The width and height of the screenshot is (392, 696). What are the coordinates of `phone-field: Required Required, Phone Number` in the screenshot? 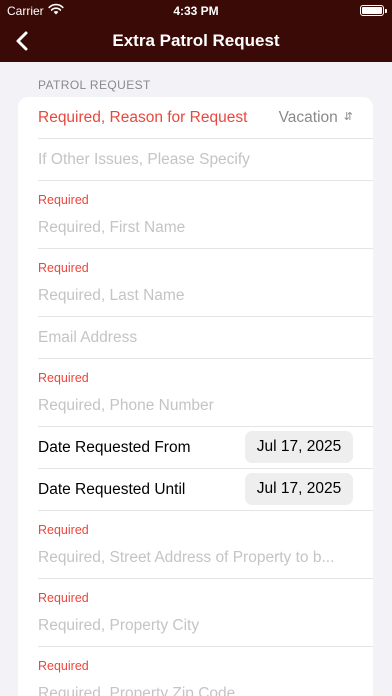 It's located at (195, 393).